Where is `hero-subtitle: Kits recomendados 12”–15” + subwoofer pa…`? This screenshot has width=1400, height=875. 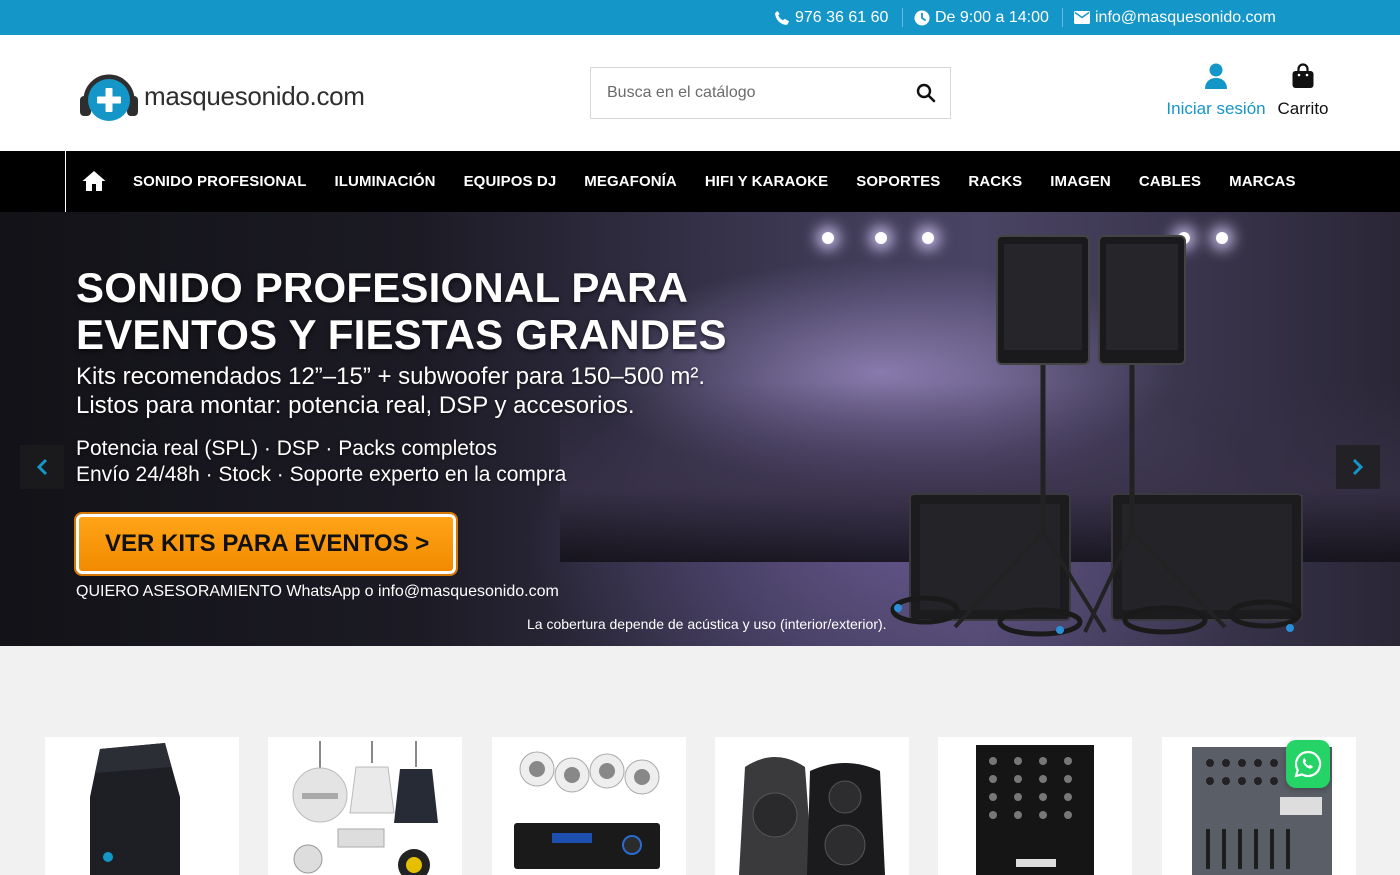 hero-subtitle: Kits recomendados 12”–15” + subwoofer pa… is located at coordinates (390, 391).